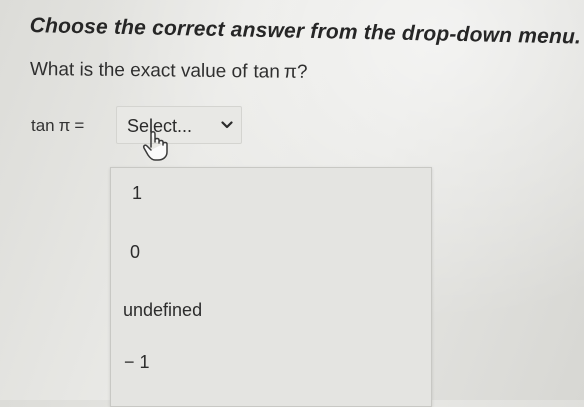 This screenshot has height=407, width=584. Describe the element at coordinates (227, 125) in the screenshot. I see `chevron-down-icon` at that location.